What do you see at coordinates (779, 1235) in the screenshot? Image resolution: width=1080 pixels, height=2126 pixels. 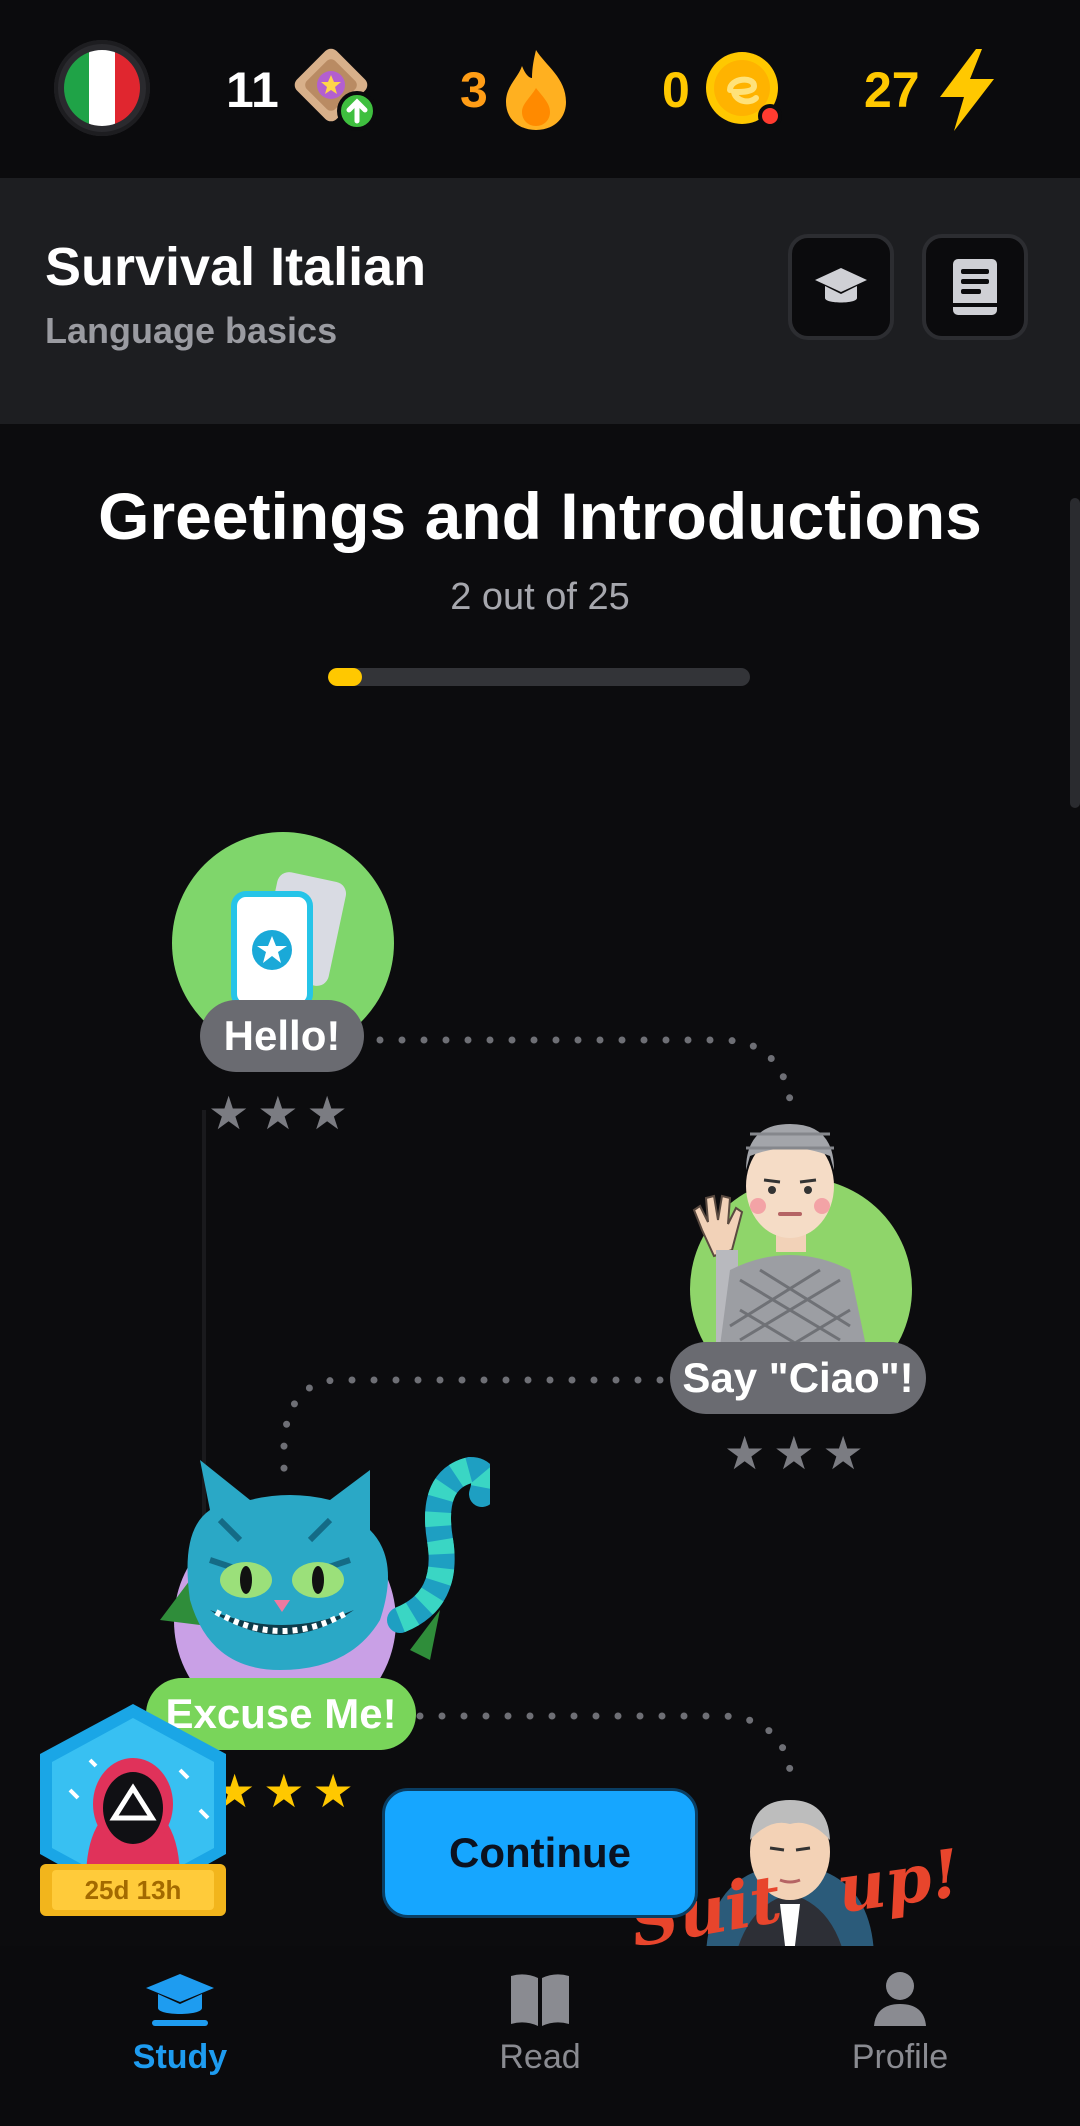 I see `waving-man-avatar` at bounding box center [779, 1235].